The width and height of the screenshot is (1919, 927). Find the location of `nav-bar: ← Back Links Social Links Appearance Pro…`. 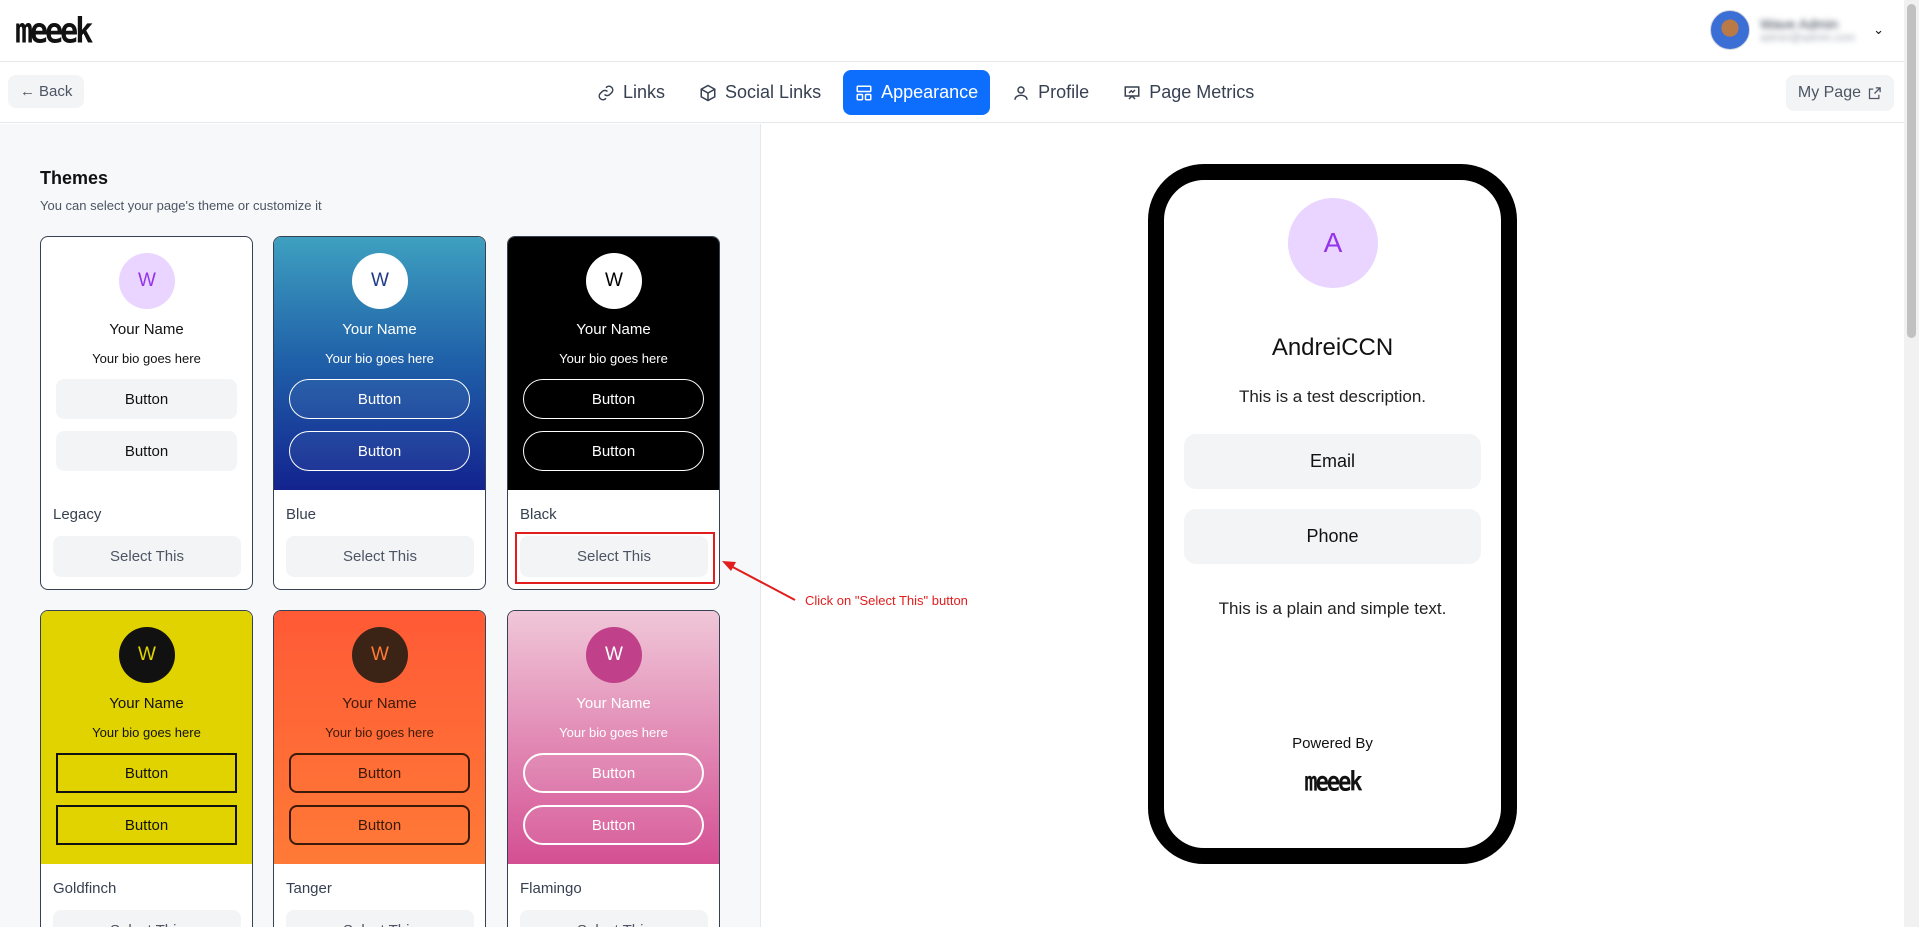

nav-bar: ← Back Links Social Links Appearance Pro… is located at coordinates (952, 93).